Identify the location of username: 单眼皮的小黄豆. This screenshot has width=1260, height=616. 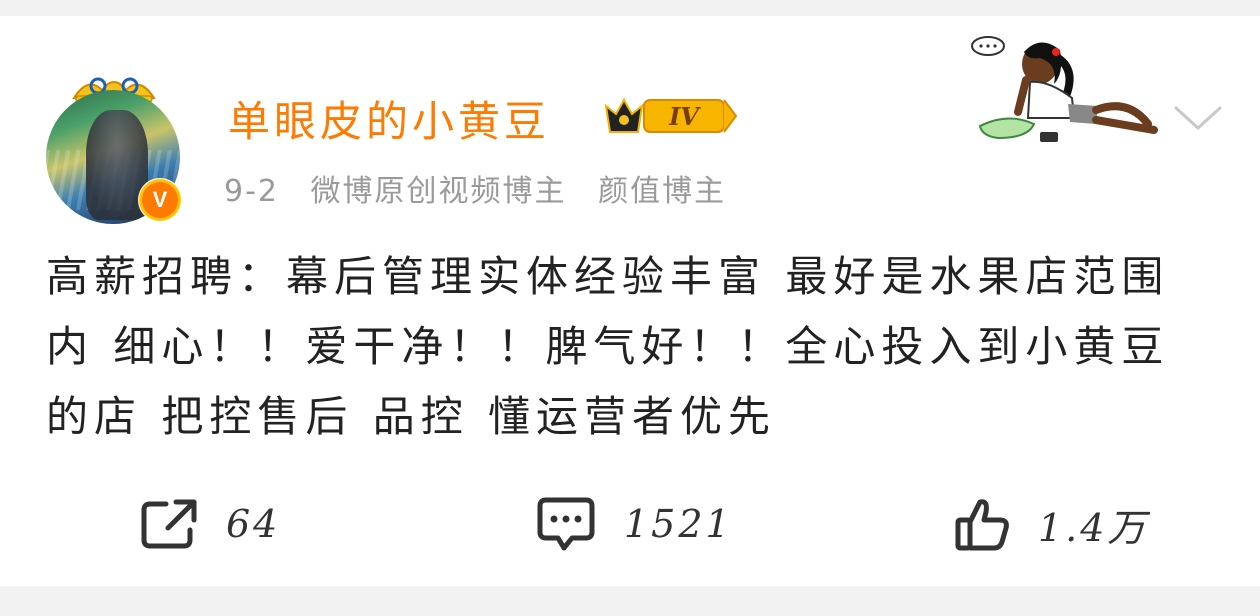
(389, 118).